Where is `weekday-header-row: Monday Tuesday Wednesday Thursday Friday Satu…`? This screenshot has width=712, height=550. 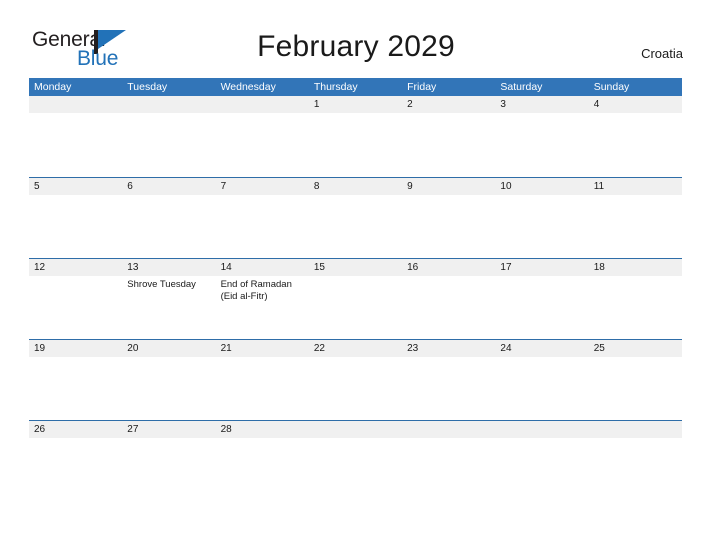 weekday-header-row: Monday Tuesday Wednesday Thursday Friday Satu… is located at coordinates (355, 87).